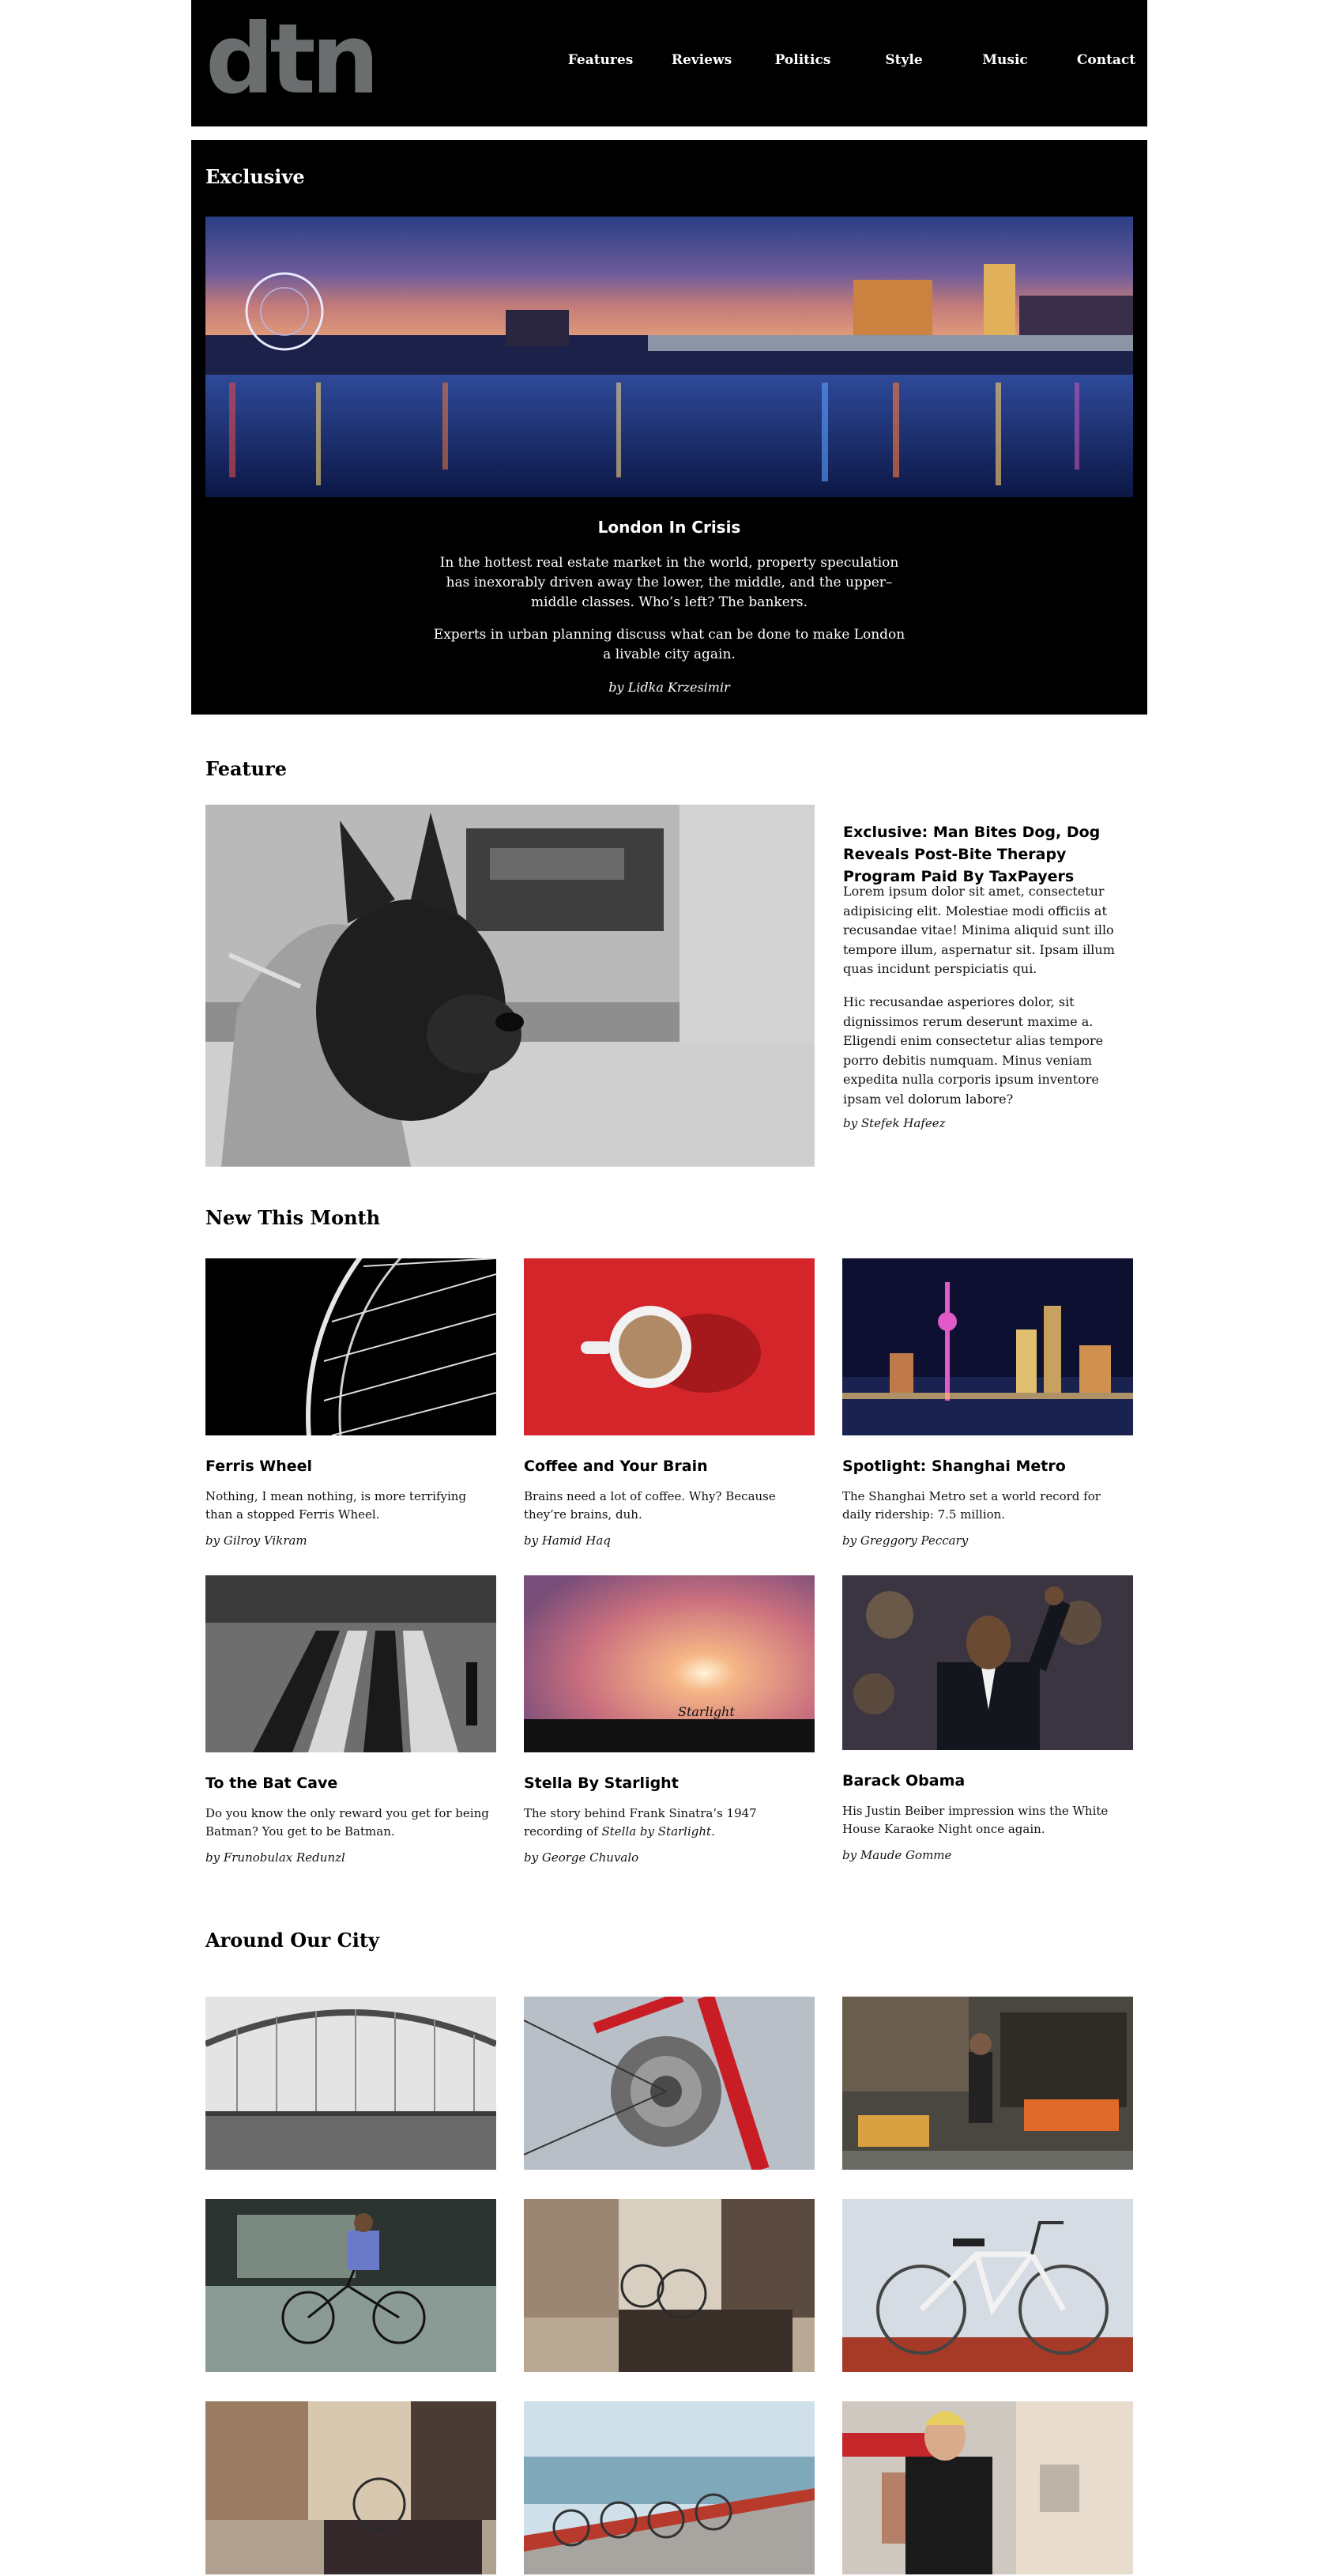  I want to click on card-title: Spotlight: Shanghai Metro, so click(988, 1466).